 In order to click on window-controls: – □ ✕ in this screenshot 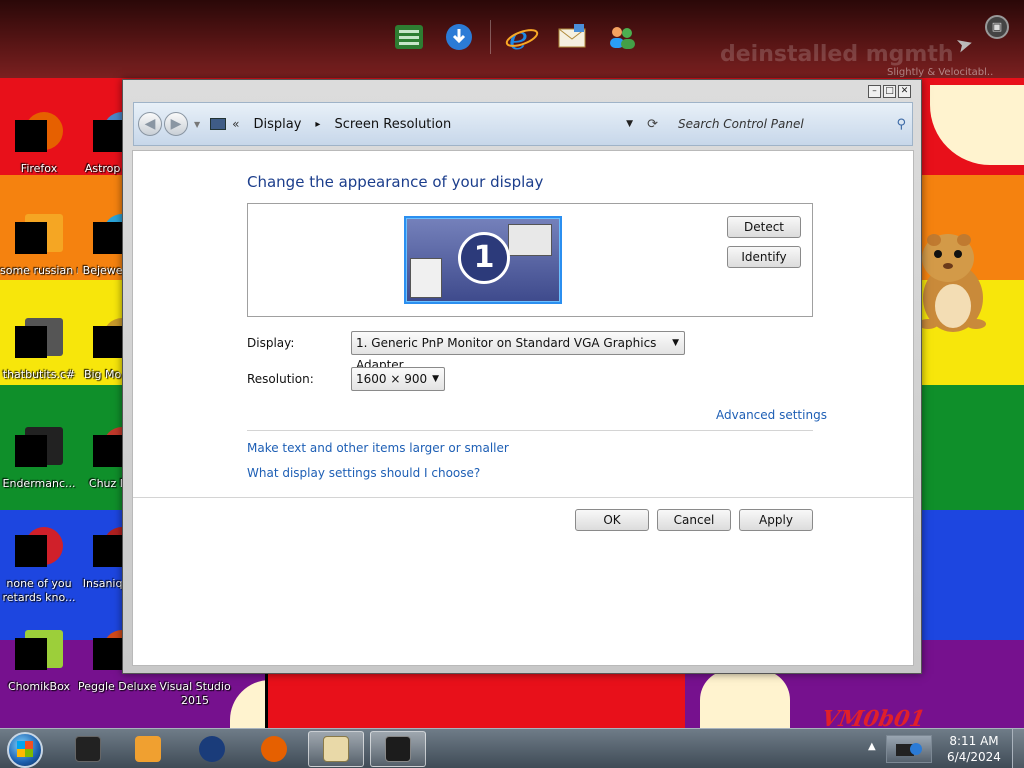, I will do `click(889, 91)`.